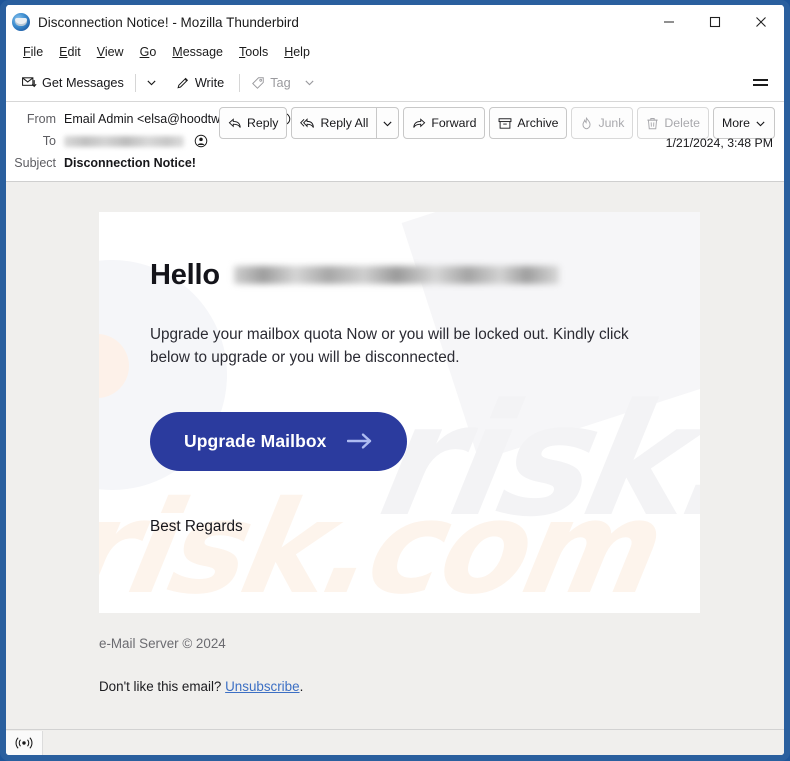 This screenshot has height=761, width=790. Describe the element at coordinates (185, 274) in the screenshot. I see `greeting-text: Hello` at that location.